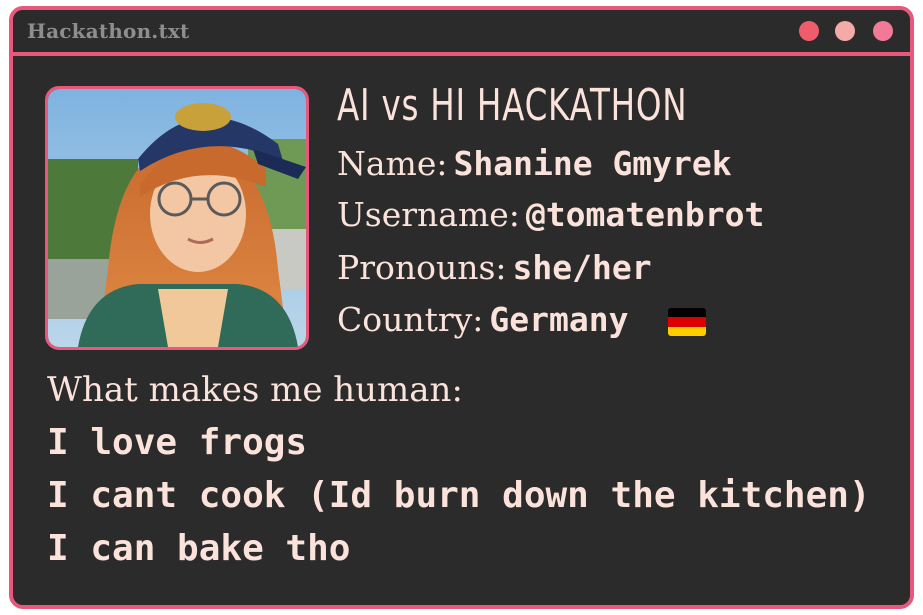 This screenshot has width=923, height=615. I want to click on maximize-button, so click(883, 31).